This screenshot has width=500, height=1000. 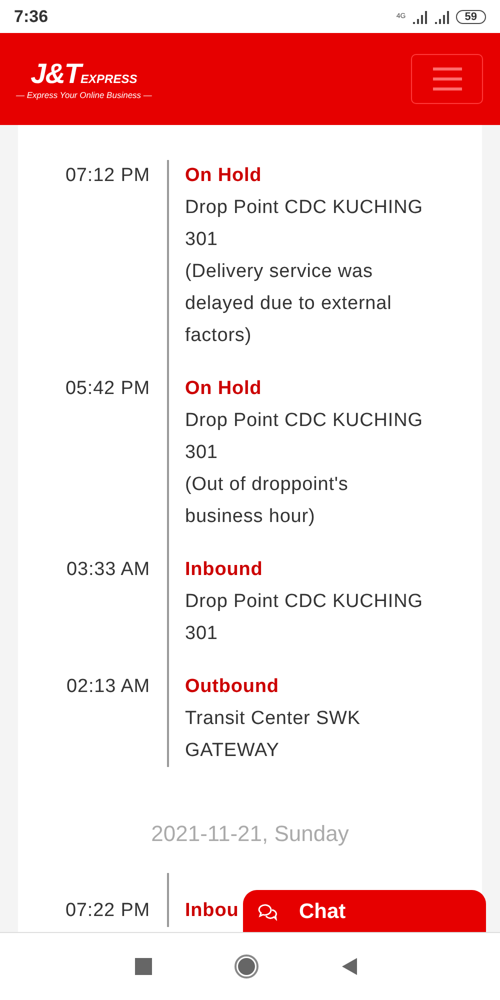 I want to click on event-time: 02:13 AM, so click(x=108, y=687).